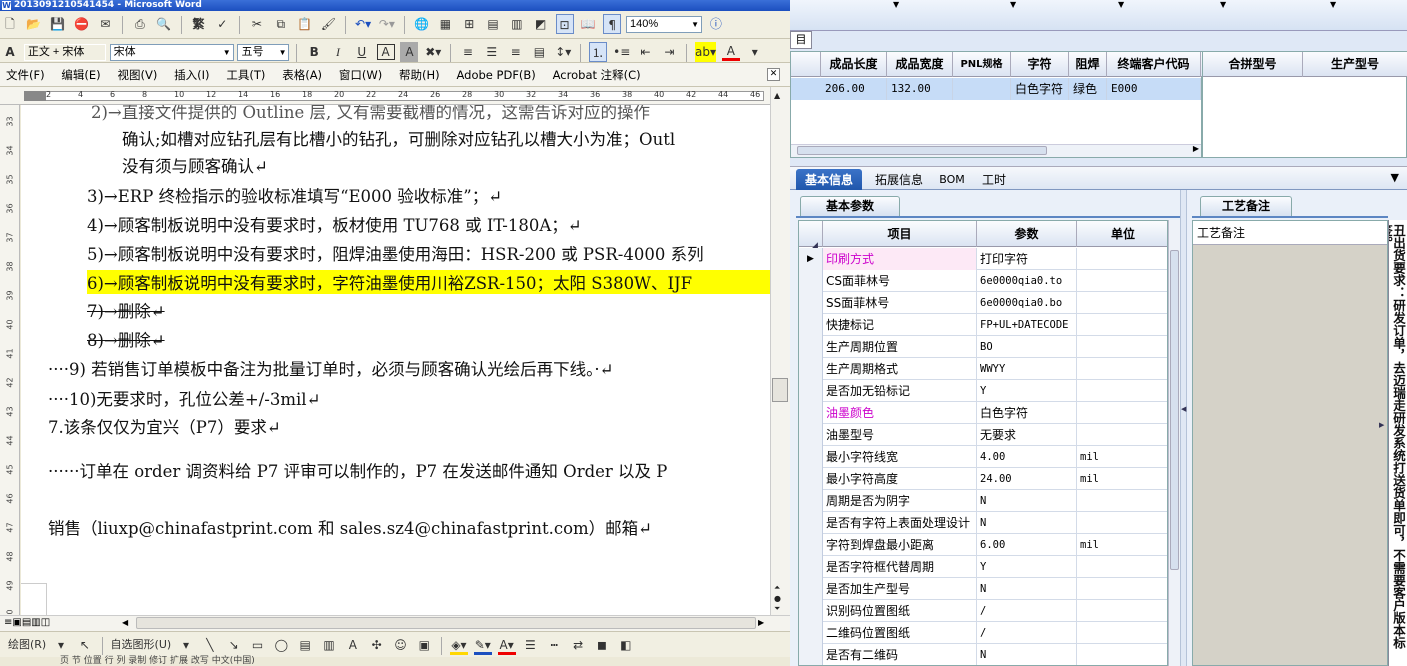  I want to click on table-row: 字符到焊盘最小距离 6.00 mil, so click(983, 545).